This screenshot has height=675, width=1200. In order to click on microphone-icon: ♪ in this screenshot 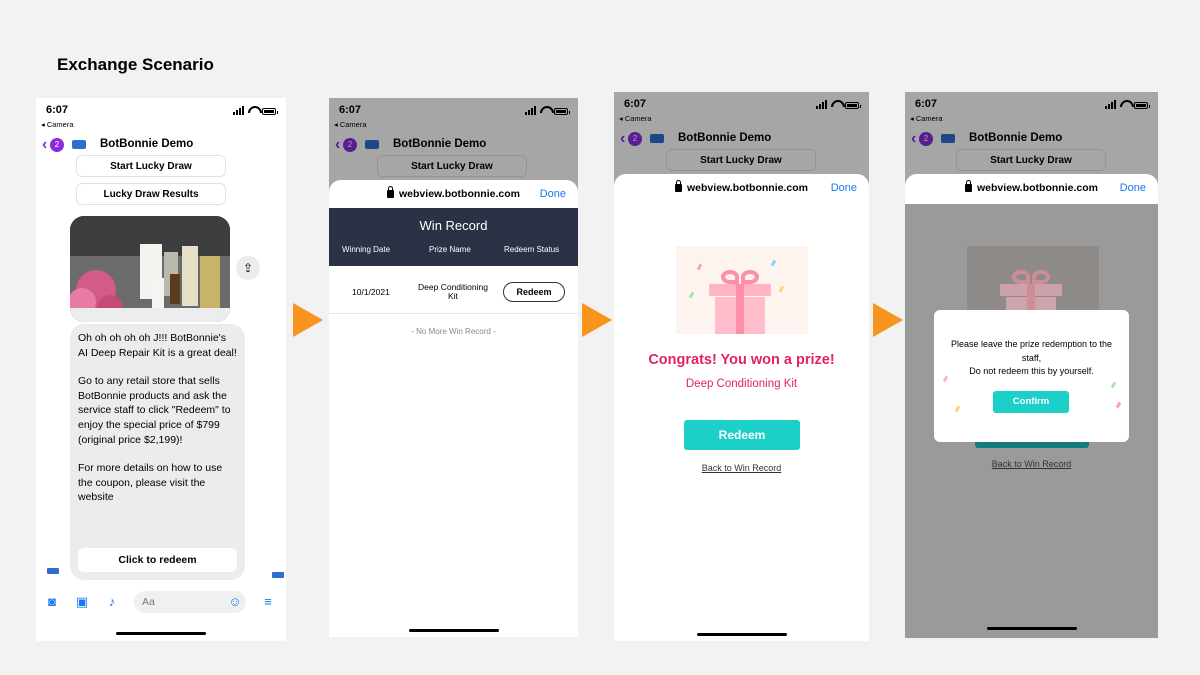, I will do `click(112, 602)`.